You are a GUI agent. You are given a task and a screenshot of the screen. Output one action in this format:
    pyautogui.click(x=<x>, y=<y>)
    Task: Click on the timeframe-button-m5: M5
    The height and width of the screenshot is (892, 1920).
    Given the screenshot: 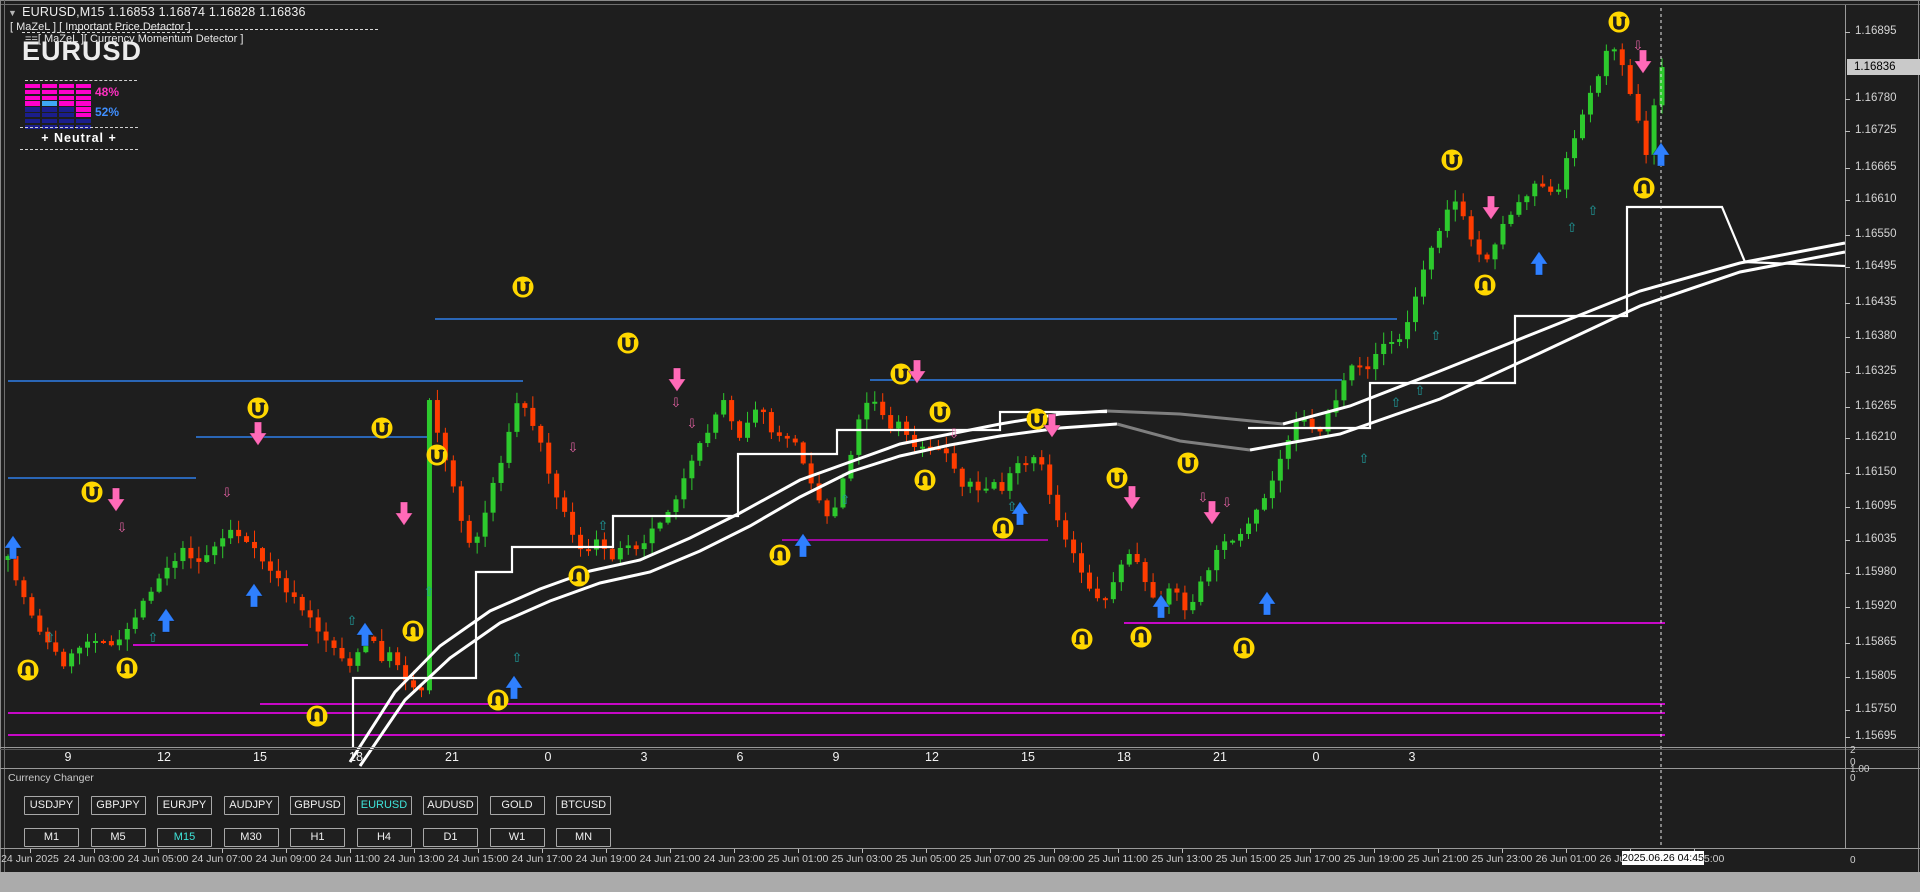 What is the action you would take?
    pyautogui.click(x=118, y=837)
    